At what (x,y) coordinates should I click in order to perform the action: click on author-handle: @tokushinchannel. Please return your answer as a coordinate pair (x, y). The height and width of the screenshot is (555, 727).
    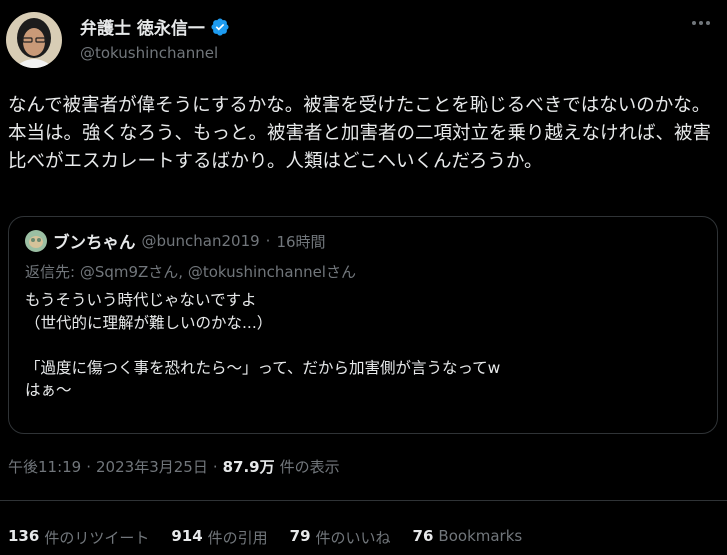
    Looking at the image, I should click on (149, 53).